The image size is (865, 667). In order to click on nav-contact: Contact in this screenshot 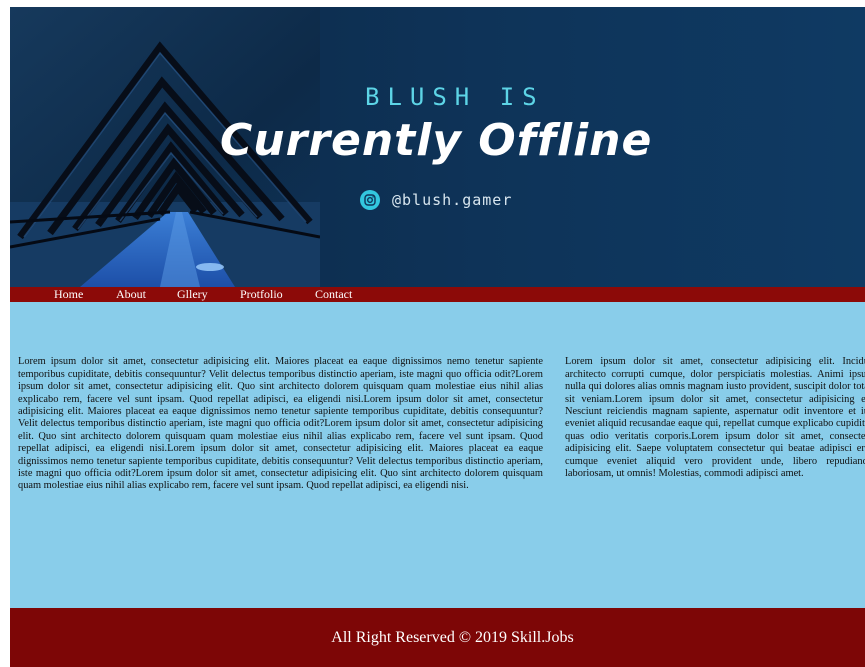, I will do `click(333, 294)`.